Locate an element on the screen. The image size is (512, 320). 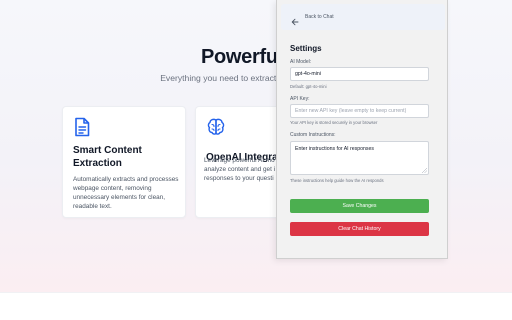
card-title: Smart Content Extraction is located at coordinates (107, 157).